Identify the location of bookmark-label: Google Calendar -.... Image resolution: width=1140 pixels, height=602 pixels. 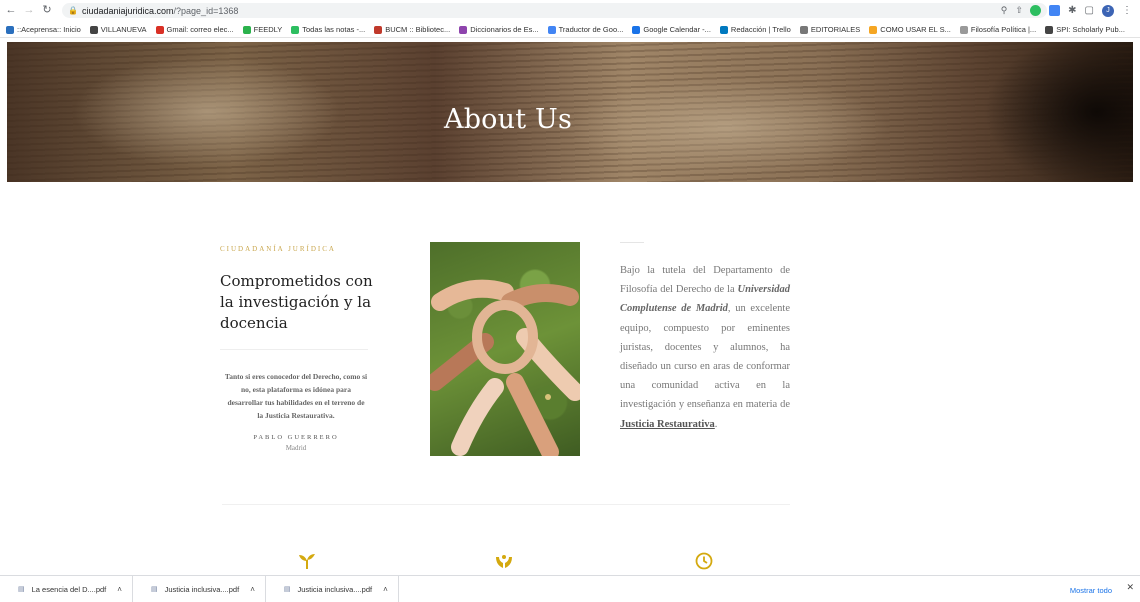
(677, 29).